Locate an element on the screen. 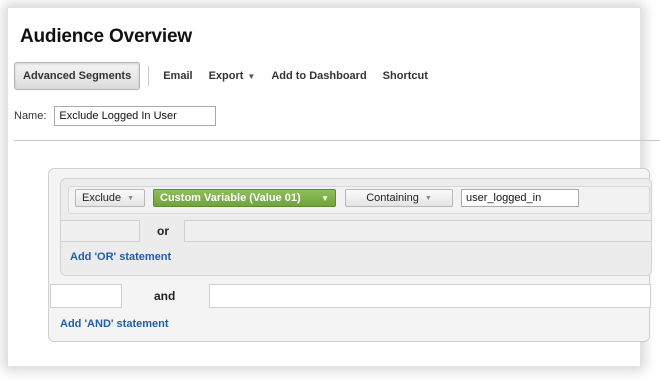 Image resolution: width=660 pixels, height=381 pixels. export-button: Export ▼ is located at coordinates (232, 76).